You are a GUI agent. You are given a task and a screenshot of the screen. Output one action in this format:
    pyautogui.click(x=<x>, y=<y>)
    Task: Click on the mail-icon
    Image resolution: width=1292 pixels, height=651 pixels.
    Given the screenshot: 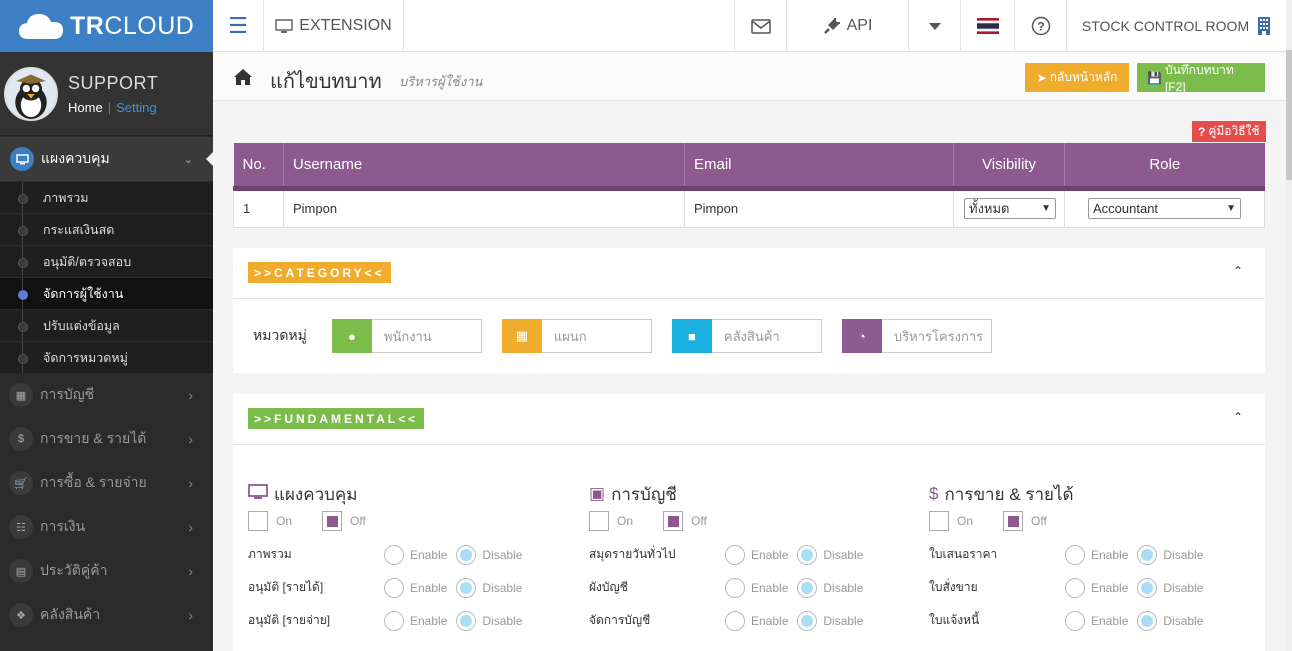 What is the action you would take?
    pyautogui.click(x=761, y=26)
    